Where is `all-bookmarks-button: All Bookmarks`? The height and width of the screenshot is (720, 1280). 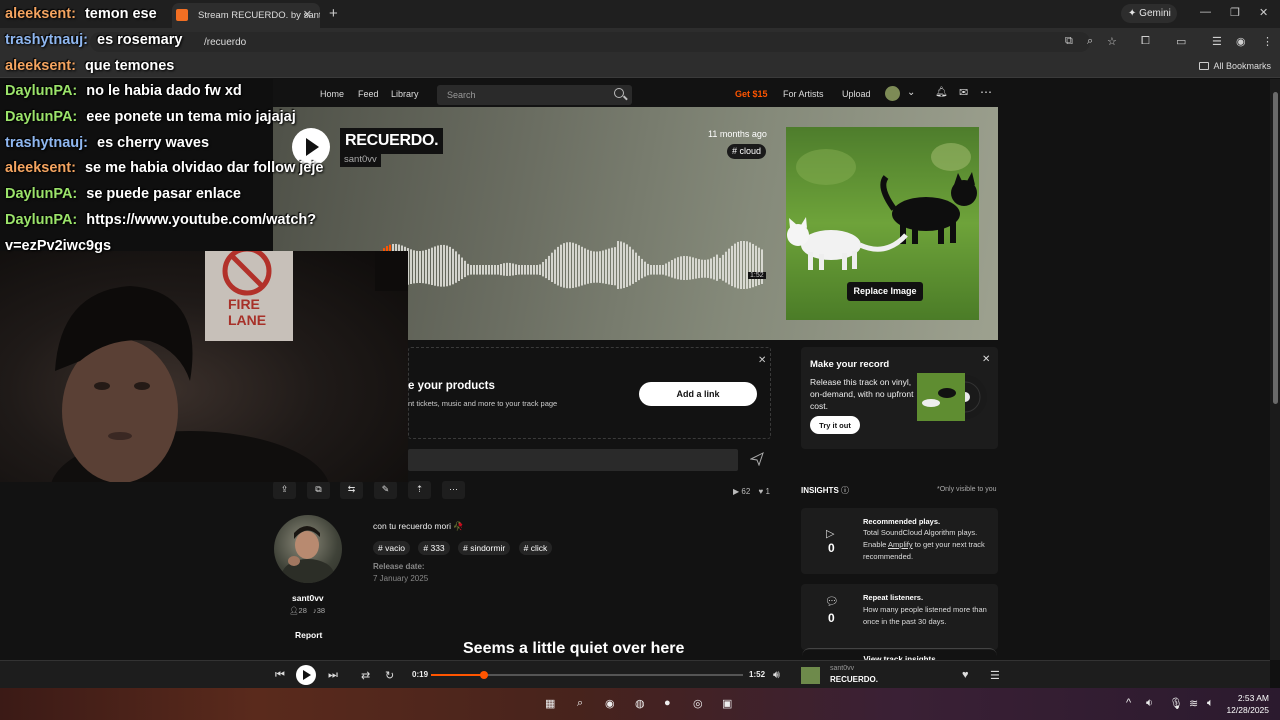
all-bookmarks-button: All Bookmarks is located at coordinates (1235, 66).